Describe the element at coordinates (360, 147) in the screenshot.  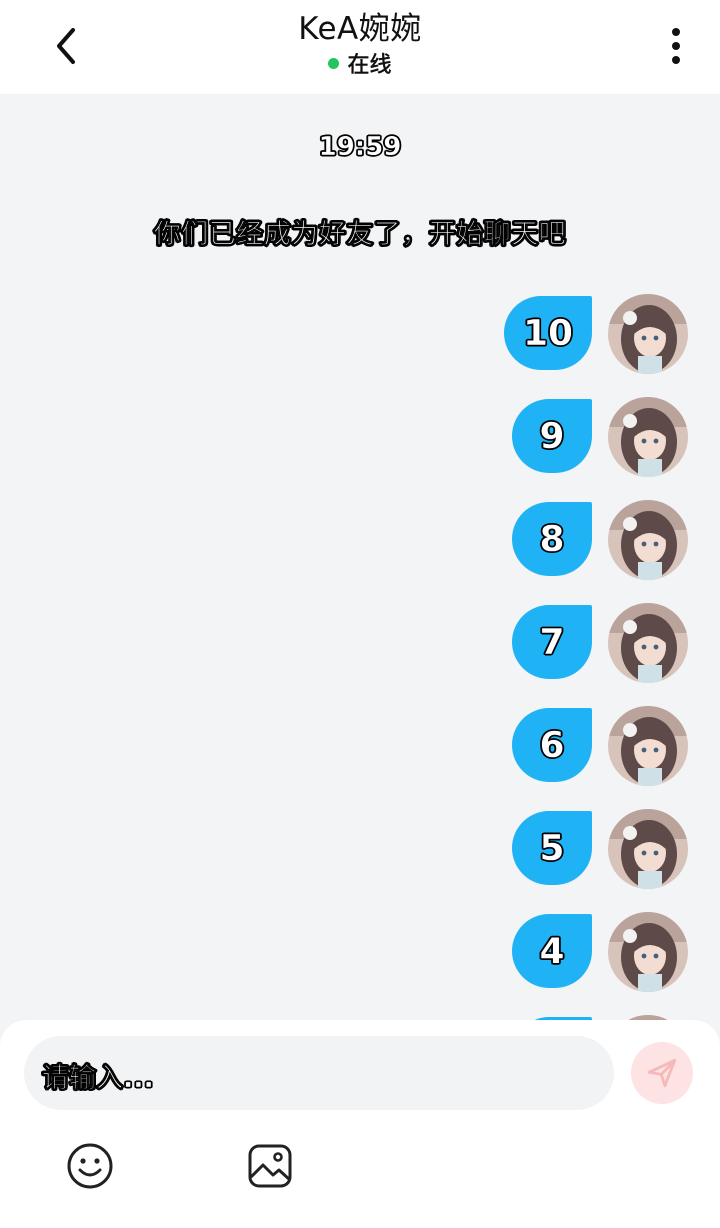
I see `message-timestamp: 19:59` at that location.